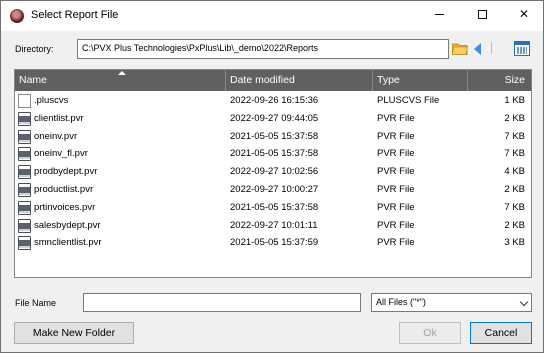 Image resolution: width=544 pixels, height=353 pixels. I want to click on file-size: 1 KB, so click(514, 100).